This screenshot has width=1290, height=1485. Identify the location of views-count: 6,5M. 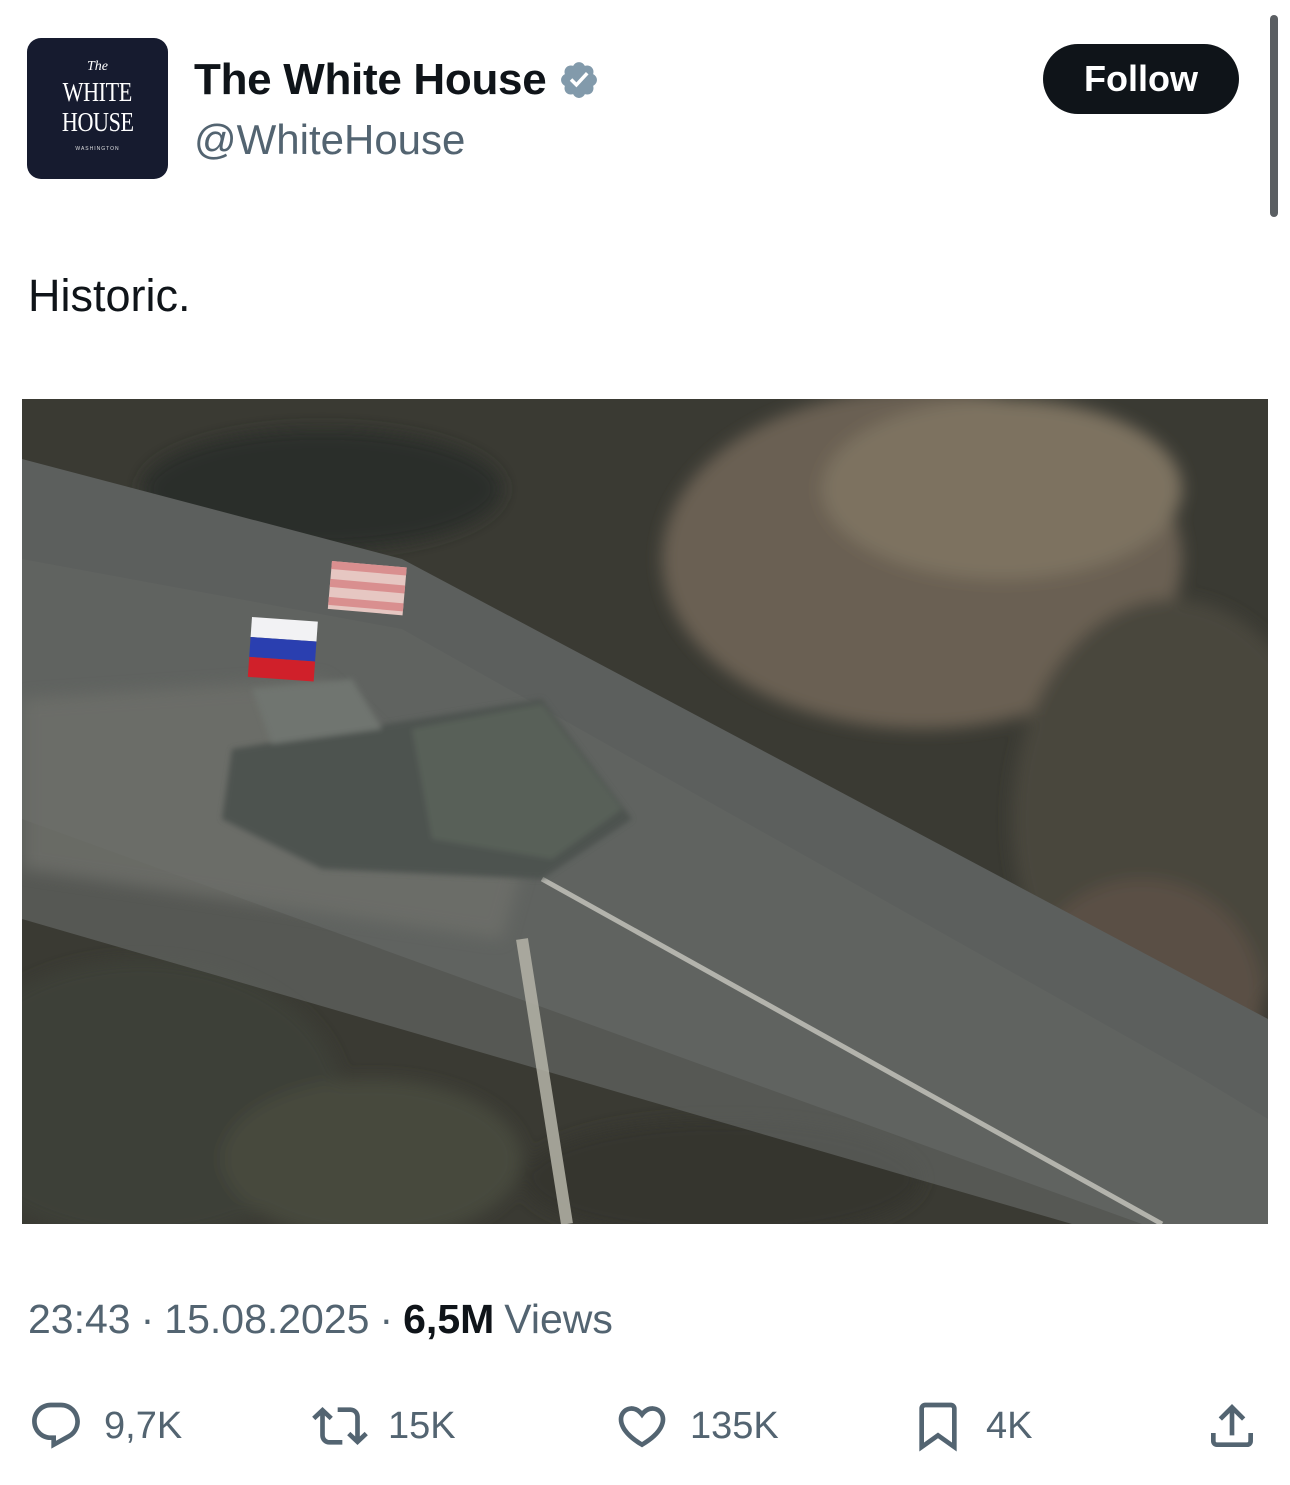
(449, 1319).